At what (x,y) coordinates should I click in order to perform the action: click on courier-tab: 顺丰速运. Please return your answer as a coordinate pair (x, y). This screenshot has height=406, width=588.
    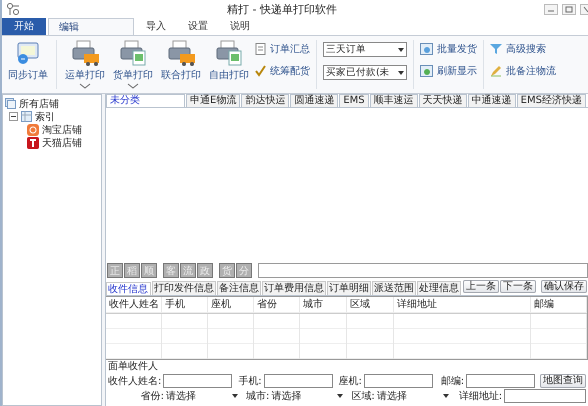
    Looking at the image, I should click on (394, 100).